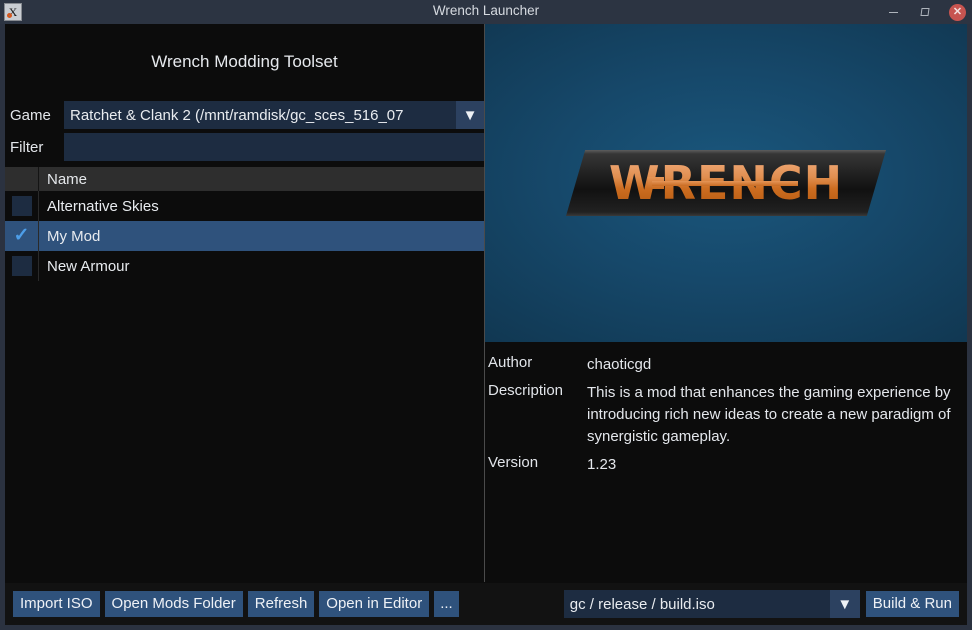  What do you see at coordinates (912, 604) in the screenshot?
I see `build-and-run-button: Build & Run` at bounding box center [912, 604].